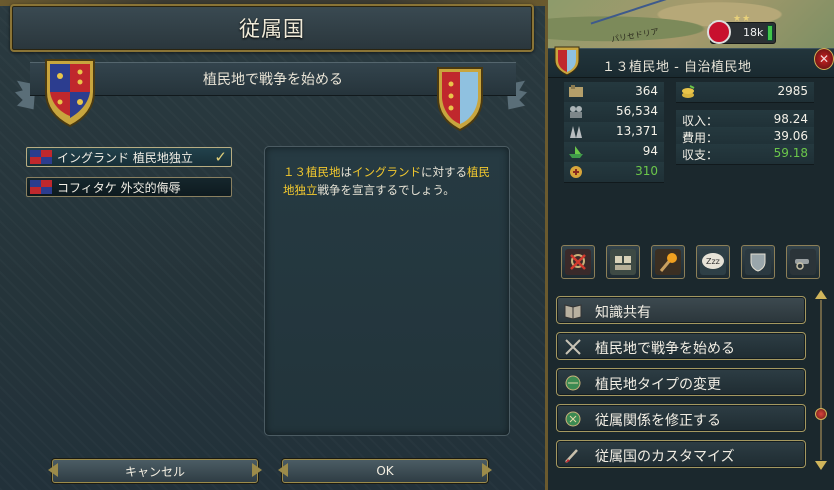 The width and height of the screenshot is (834, 490). I want to click on stat-value: 364, so click(646, 91).